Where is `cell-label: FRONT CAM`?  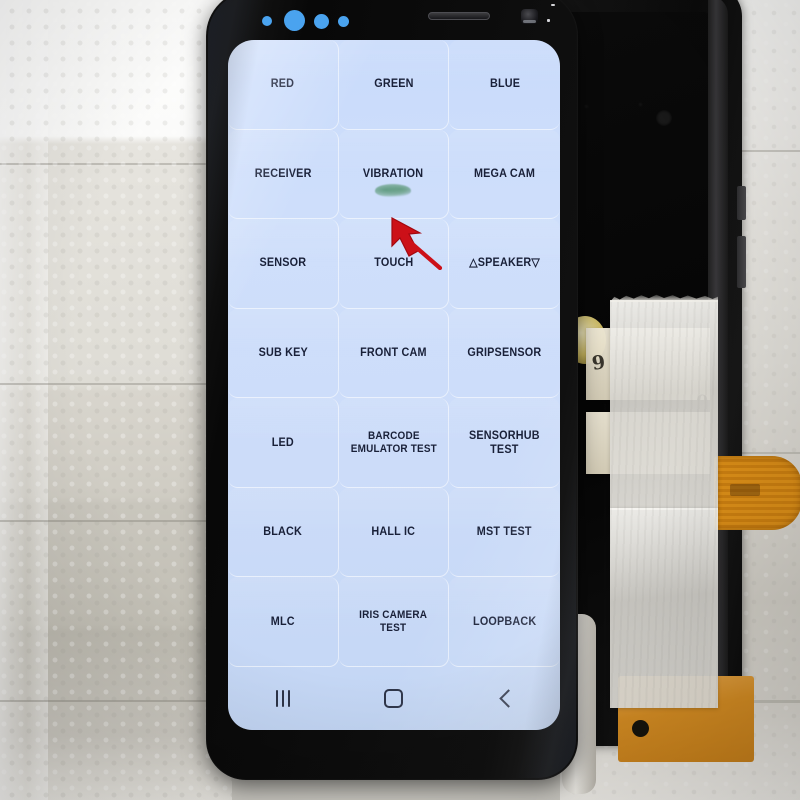
cell-label: FRONT CAM is located at coordinates (393, 352).